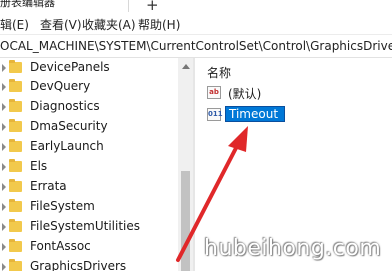 Image resolution: width=392 pixels, height=271 pixels. I want to click on tree-item-label: GraphicsDrivers, so click(78, 265).